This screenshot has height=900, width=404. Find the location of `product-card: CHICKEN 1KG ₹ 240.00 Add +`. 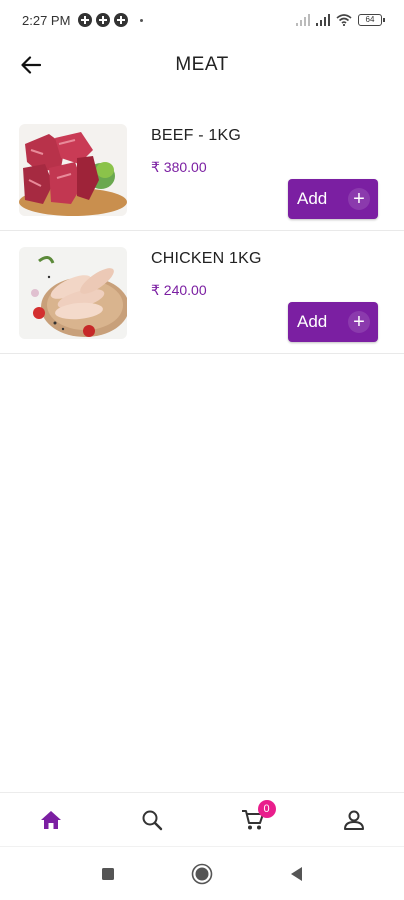

product-card: CHICKEN 1KG ₹ 240.00 Add + is located at coordinates (202, 292).